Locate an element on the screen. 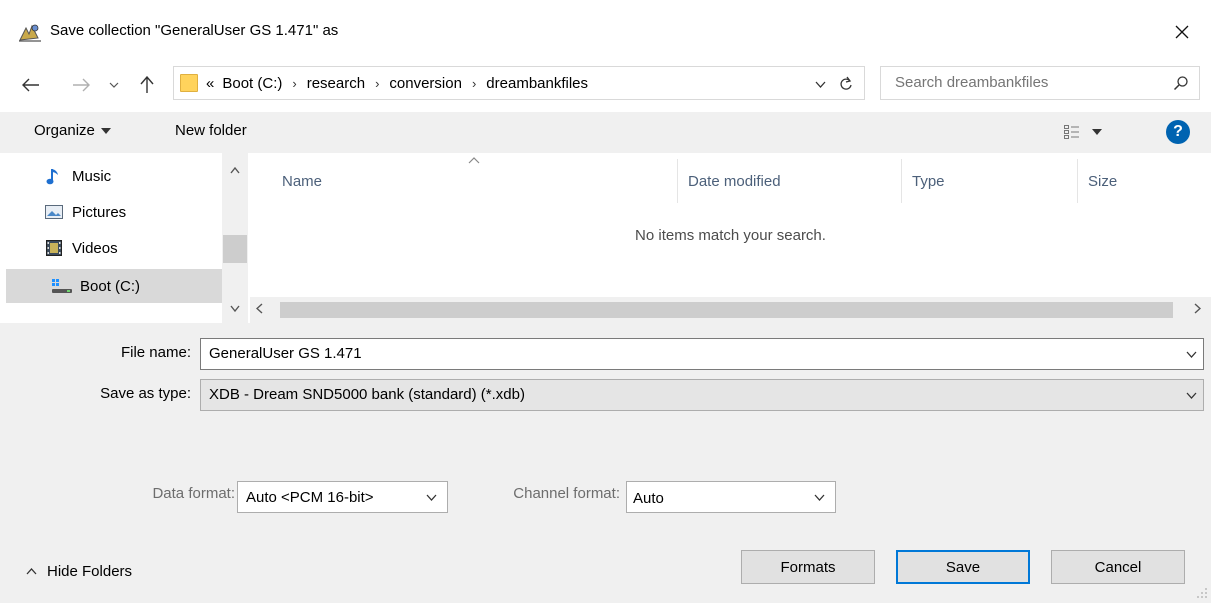  nav-item-label: Boot (C:) is located at coordinates (110, 286).